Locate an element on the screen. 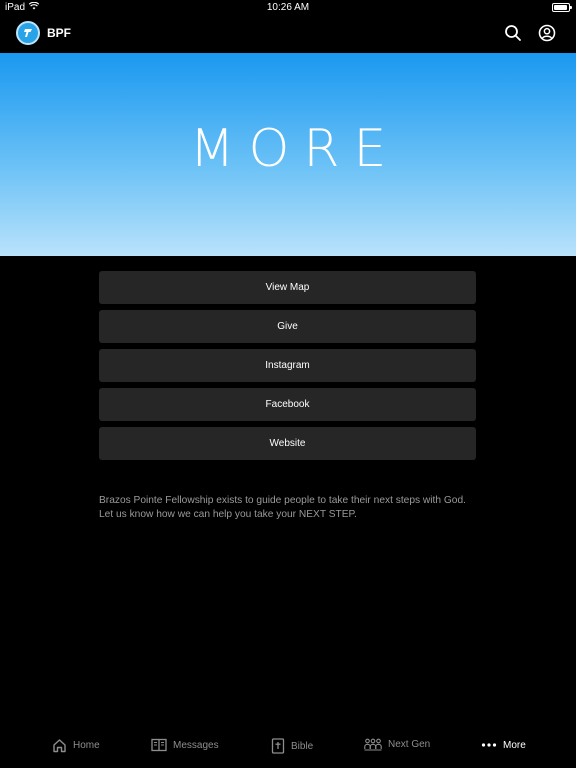 Image resolution: width=576 pixels, height=768 pixels. website-button: Website is located at coordinates (287, 443).